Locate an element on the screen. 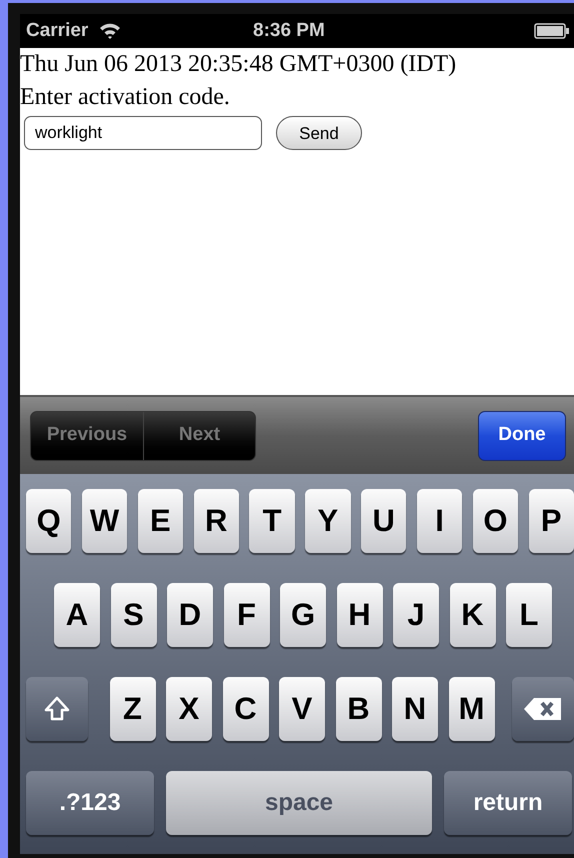  keyboard-key: E is located at coordinates (161, 521).